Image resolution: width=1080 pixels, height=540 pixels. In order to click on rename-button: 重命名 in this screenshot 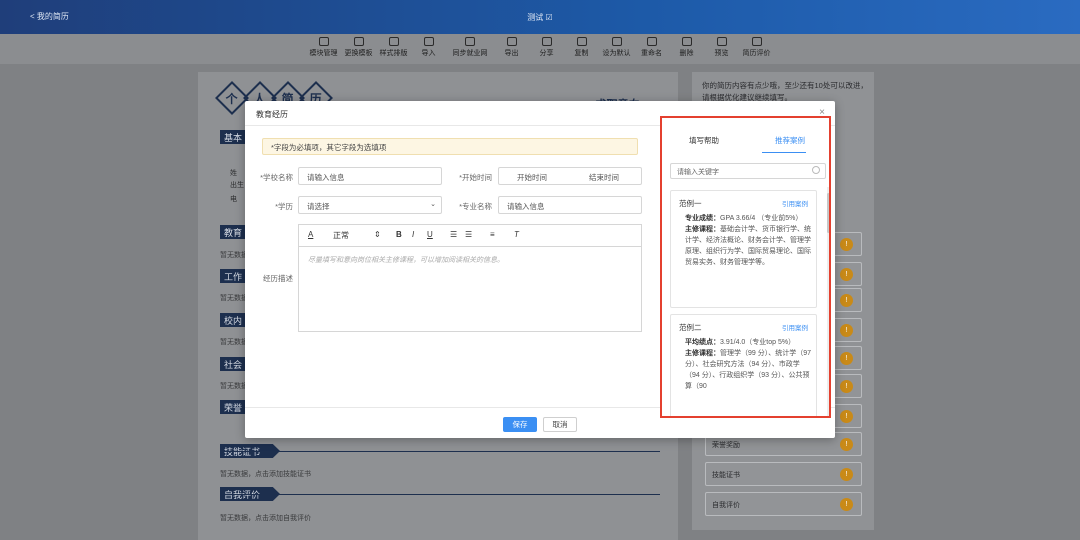, I will do `click(651, 49)`.